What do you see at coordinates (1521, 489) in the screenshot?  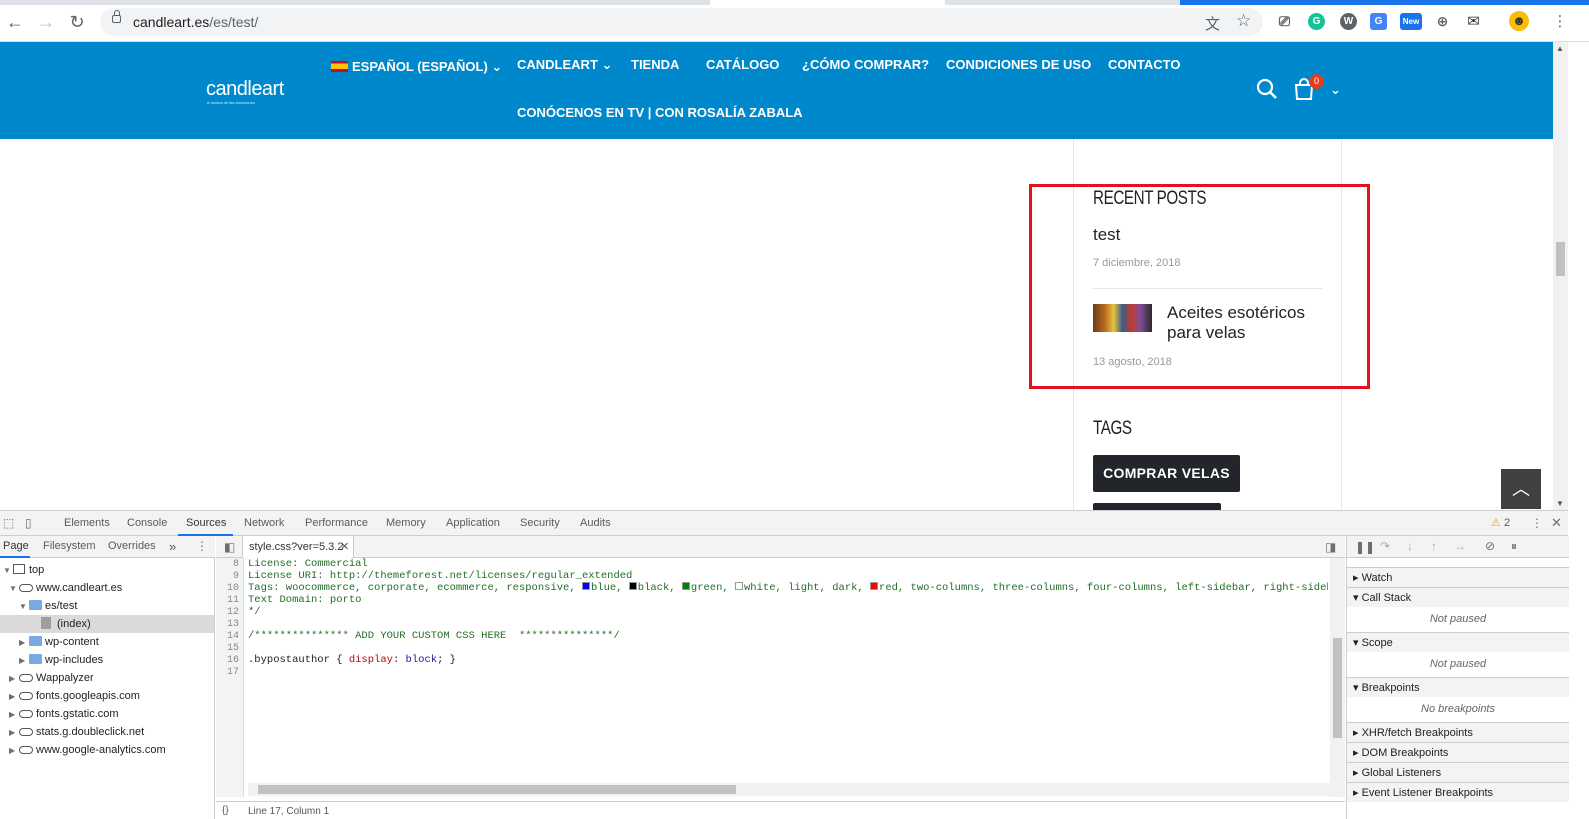 I see `scroll-to-top-button: ︿` at bounding box center [1521, 489].